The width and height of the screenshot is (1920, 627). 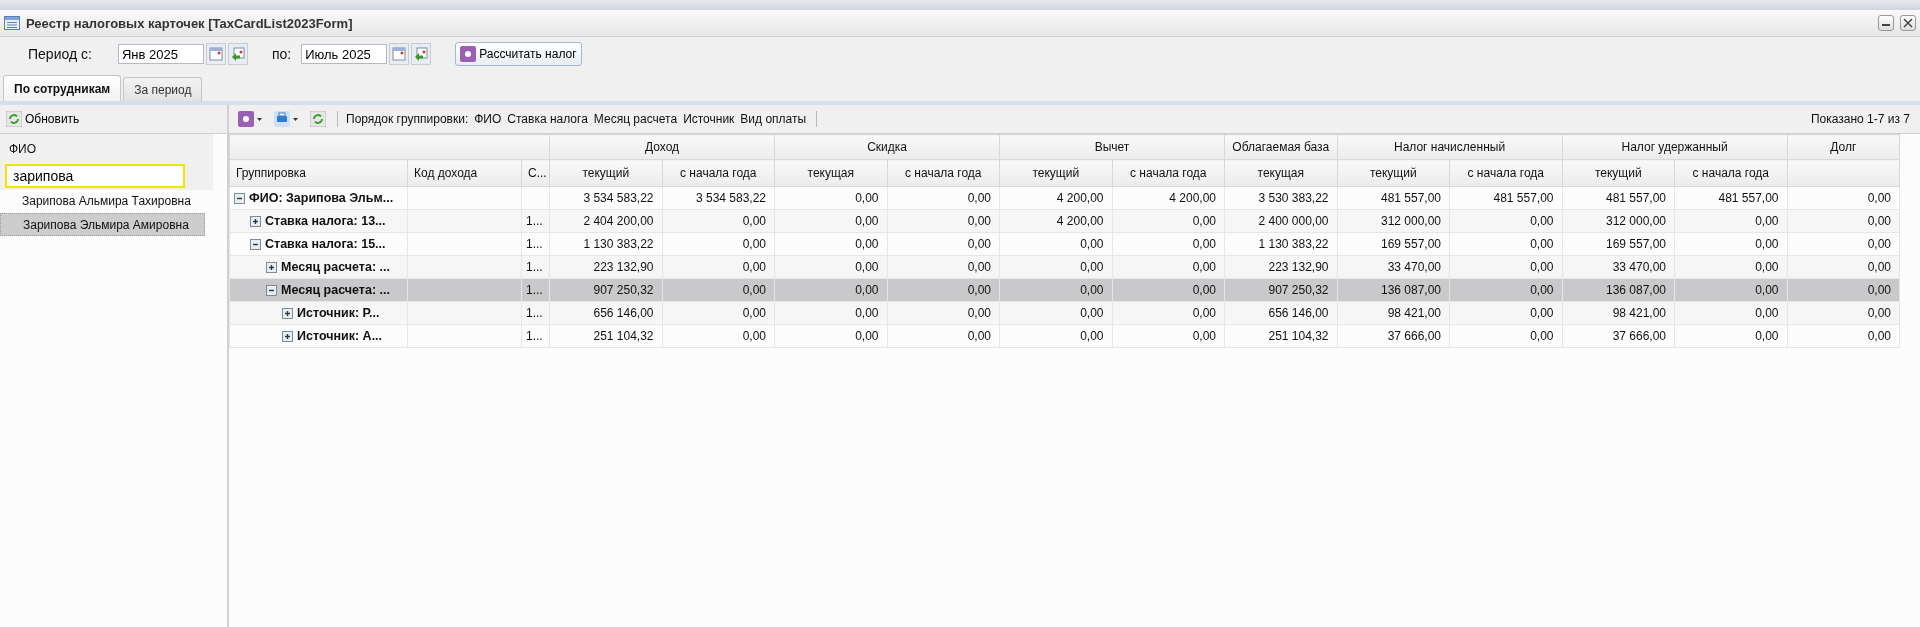 I want to click on calculate-tax-button: Рассчитать налог, so click(x=518, y=54).